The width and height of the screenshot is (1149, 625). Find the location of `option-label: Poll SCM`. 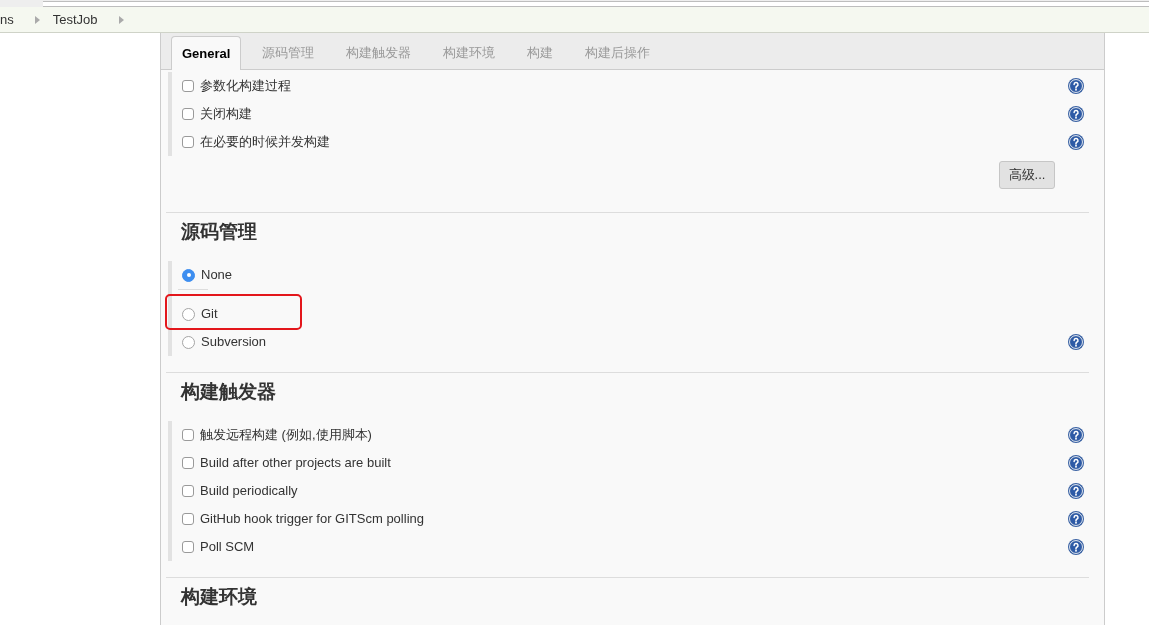

option-label: Poll SCM is located at coordinates (227, 547).